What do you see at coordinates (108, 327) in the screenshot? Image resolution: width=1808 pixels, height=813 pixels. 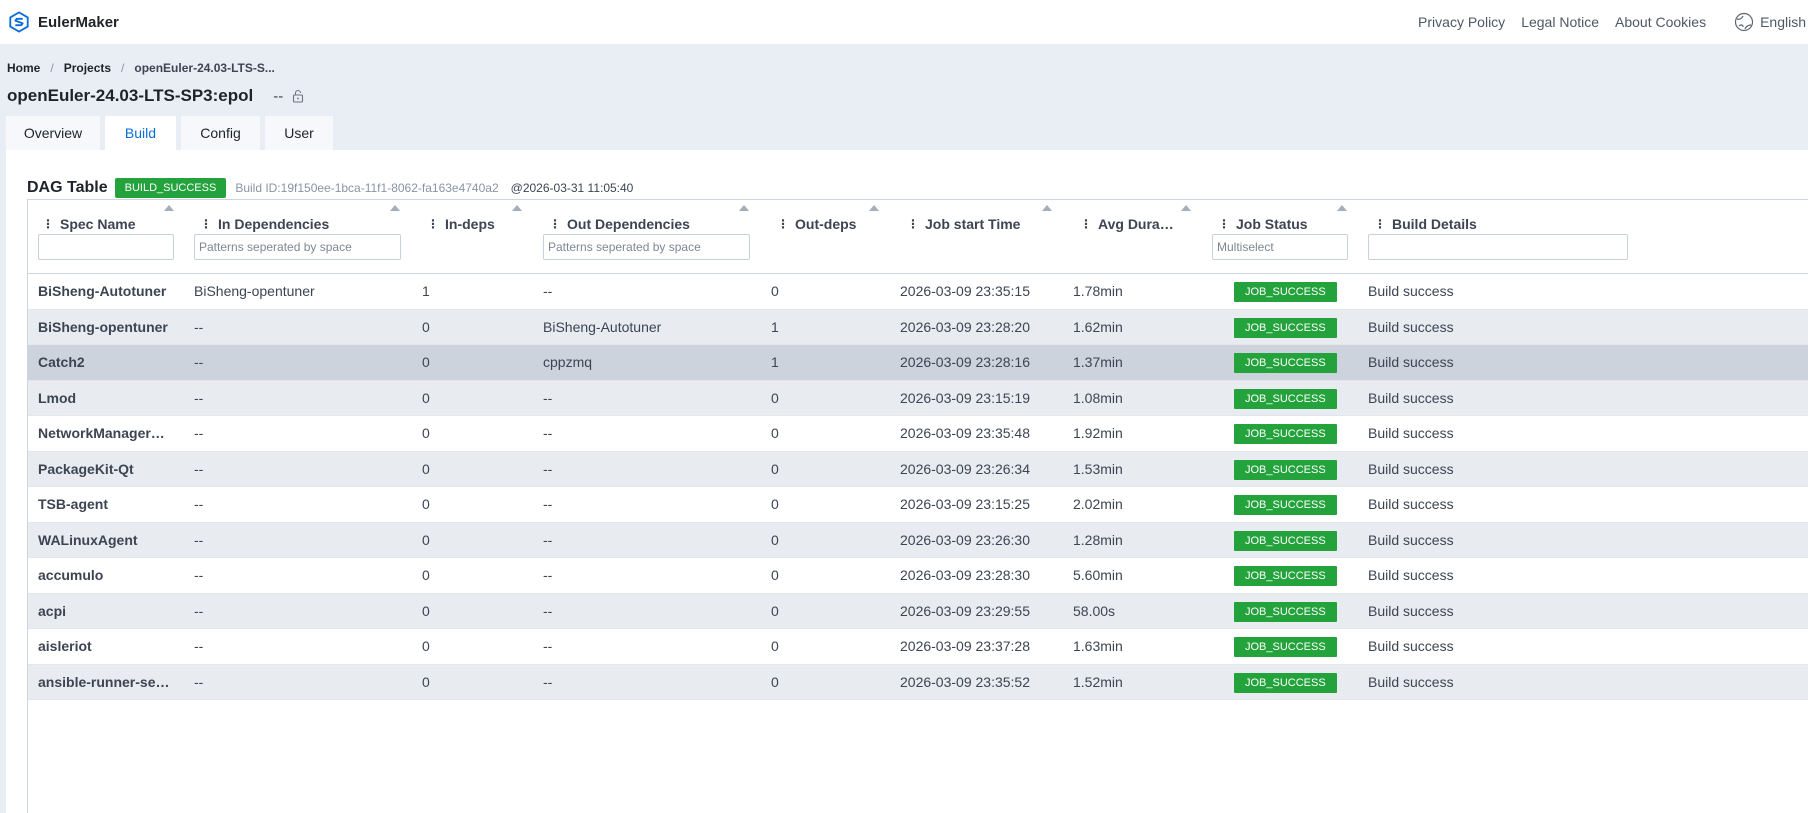 I see `spec-name-cell: BiSheng-opentuner` at bounding box center [108, 327].